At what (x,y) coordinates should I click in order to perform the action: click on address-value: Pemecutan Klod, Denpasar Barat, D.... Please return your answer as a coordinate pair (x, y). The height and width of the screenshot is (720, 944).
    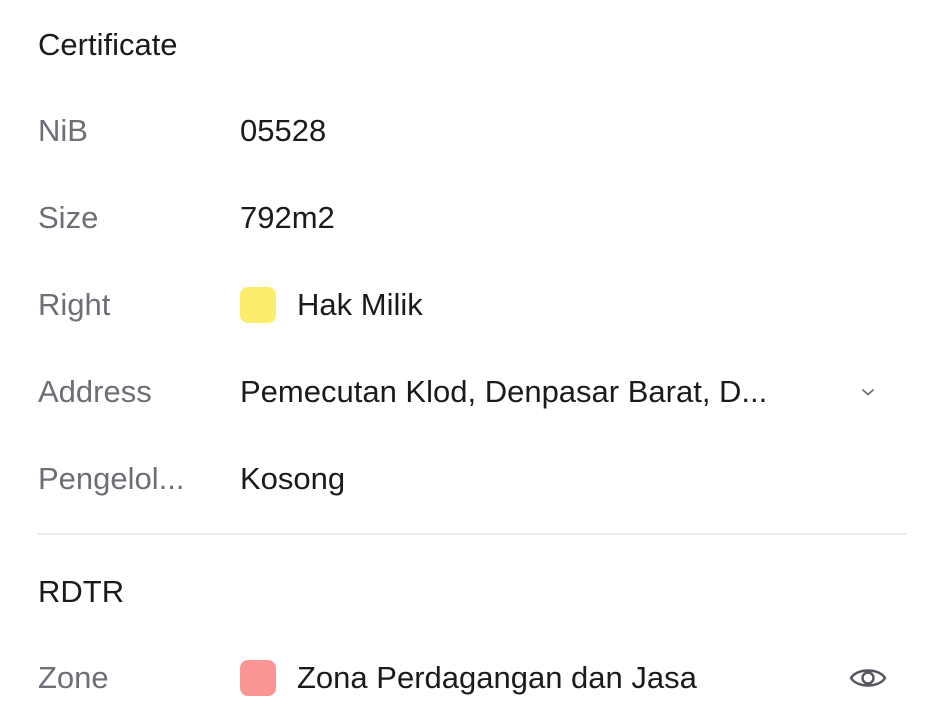
    Looking at the image, I should click on (503, 392).